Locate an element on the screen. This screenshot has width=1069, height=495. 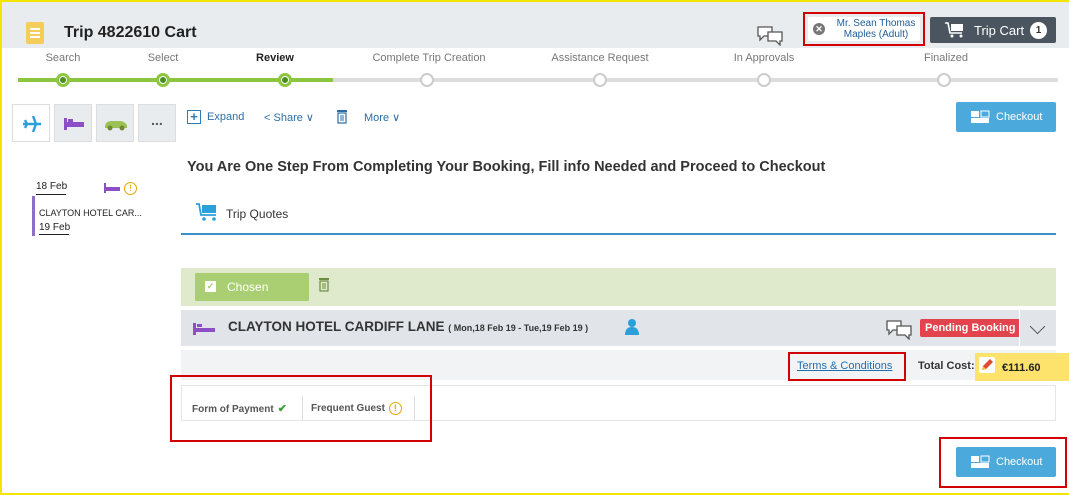
chevron-down-icon is located at coordinates (1037, 326).